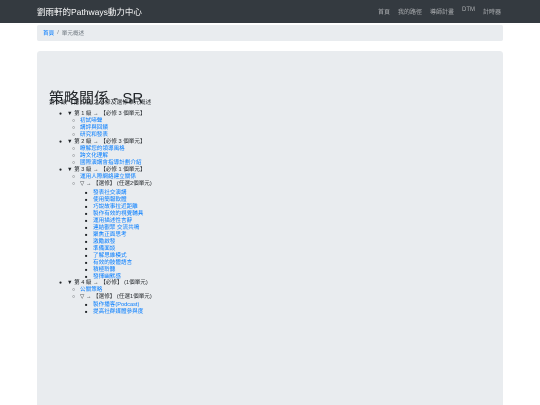  Describe the element at coordinates (270, 192) in the screenshot. I see `module-item: ■ 發表社交演講` at that location.